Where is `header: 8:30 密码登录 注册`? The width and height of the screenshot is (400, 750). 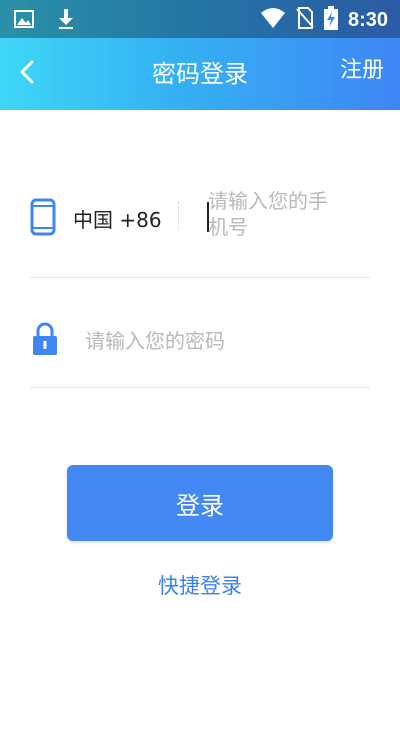
header: 8:30 密码登录 注册 is located at coordinates (200, 55).